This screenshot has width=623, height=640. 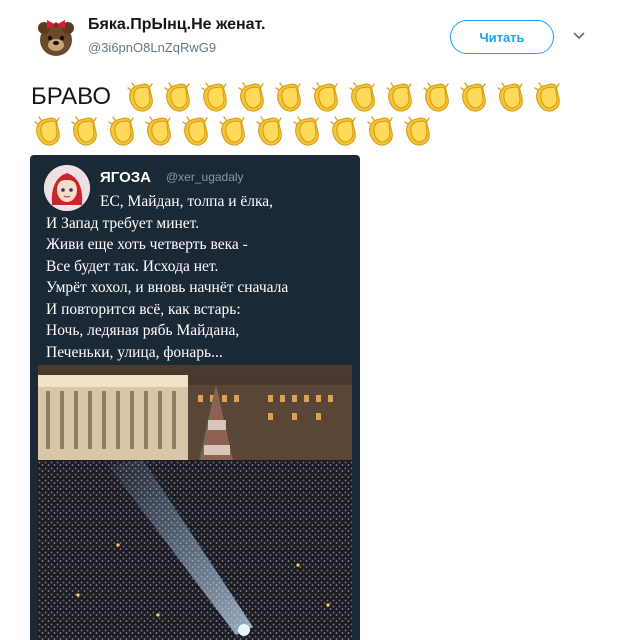 What do you see at coordinates (143, 309) in the screenshot?
I see `poem-line: И повторится всё, как встарь:` at bounding box center [143, 309].